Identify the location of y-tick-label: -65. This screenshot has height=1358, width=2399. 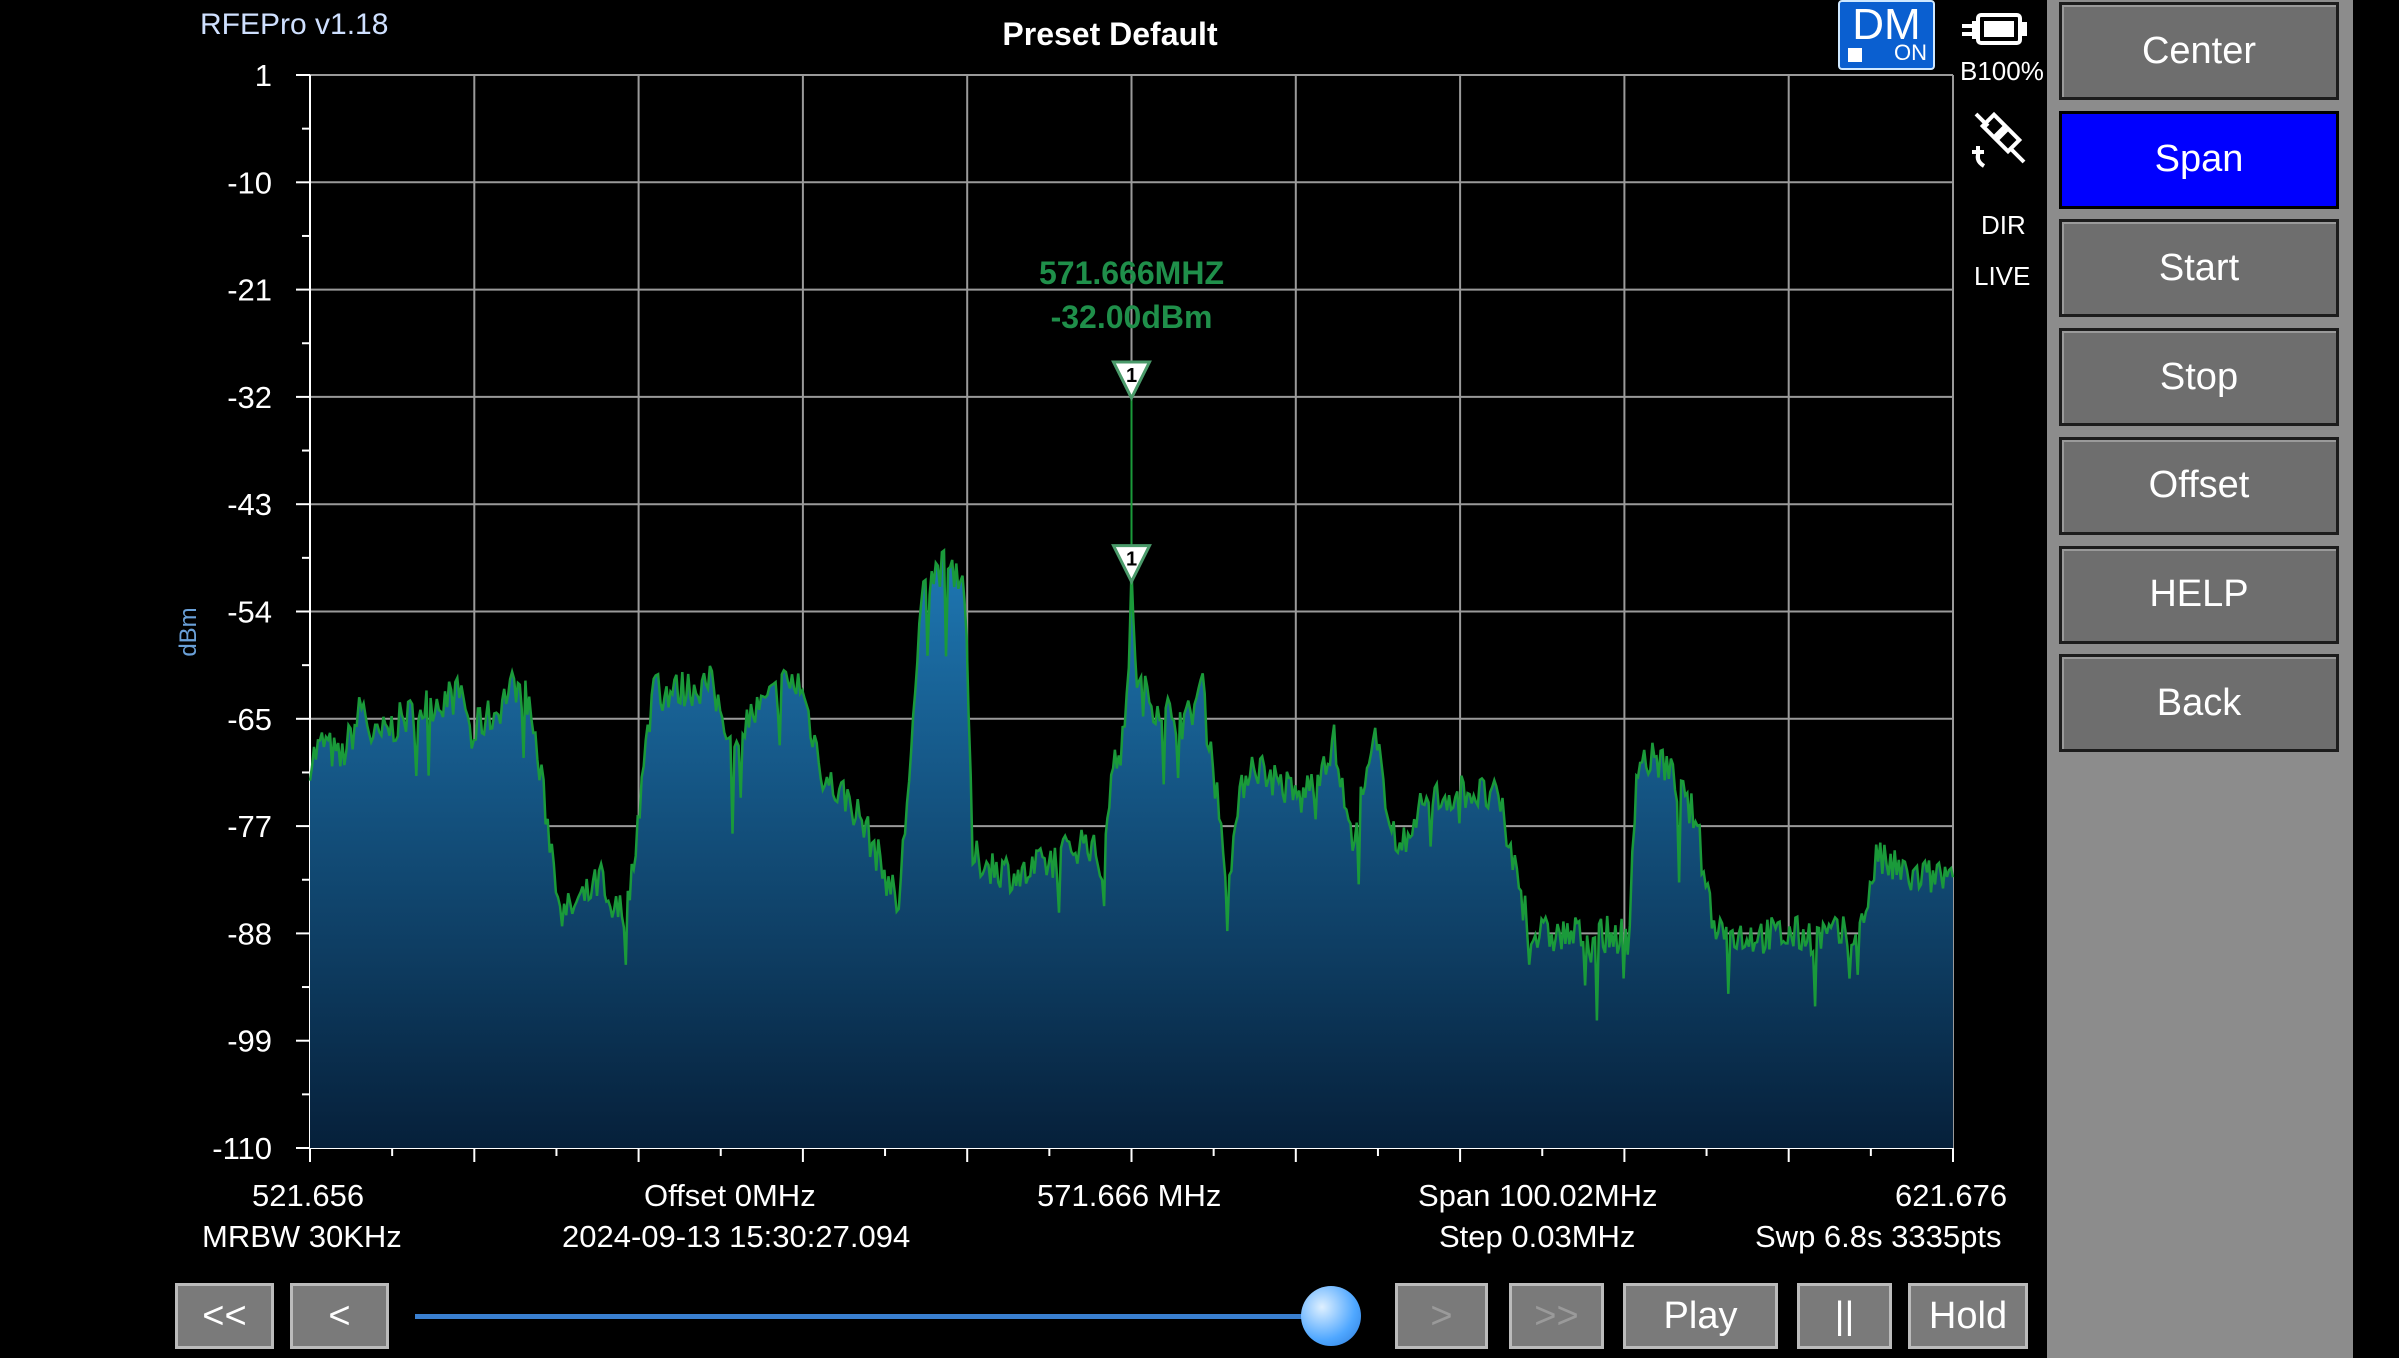
(249, 719).